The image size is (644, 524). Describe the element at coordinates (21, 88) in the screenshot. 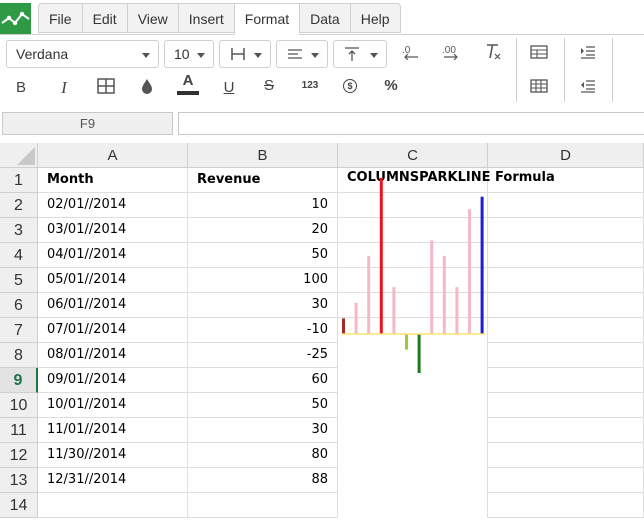

I see `bold-button: B` at that location.